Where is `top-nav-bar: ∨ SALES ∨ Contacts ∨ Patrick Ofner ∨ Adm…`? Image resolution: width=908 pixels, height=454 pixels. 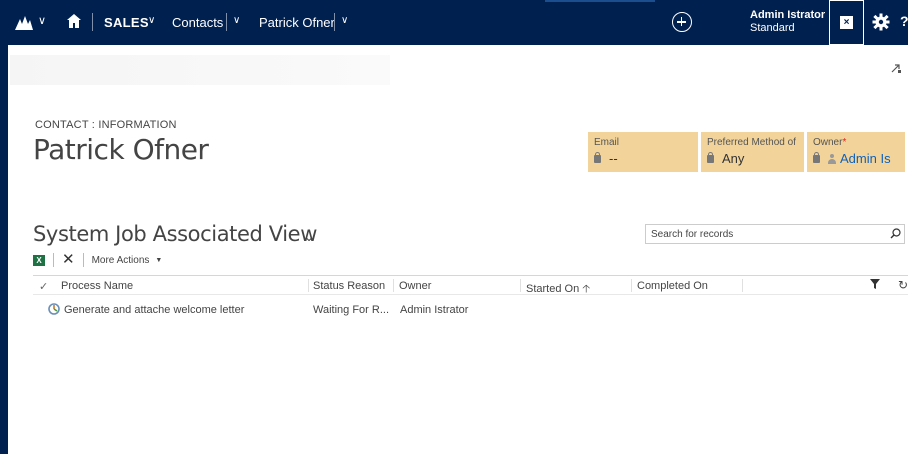 top-nav-bar: ∨ SALES ∨ Contacts ∨ Patrick Ofner ∨ Adm… is located at coordinates (454, 22).